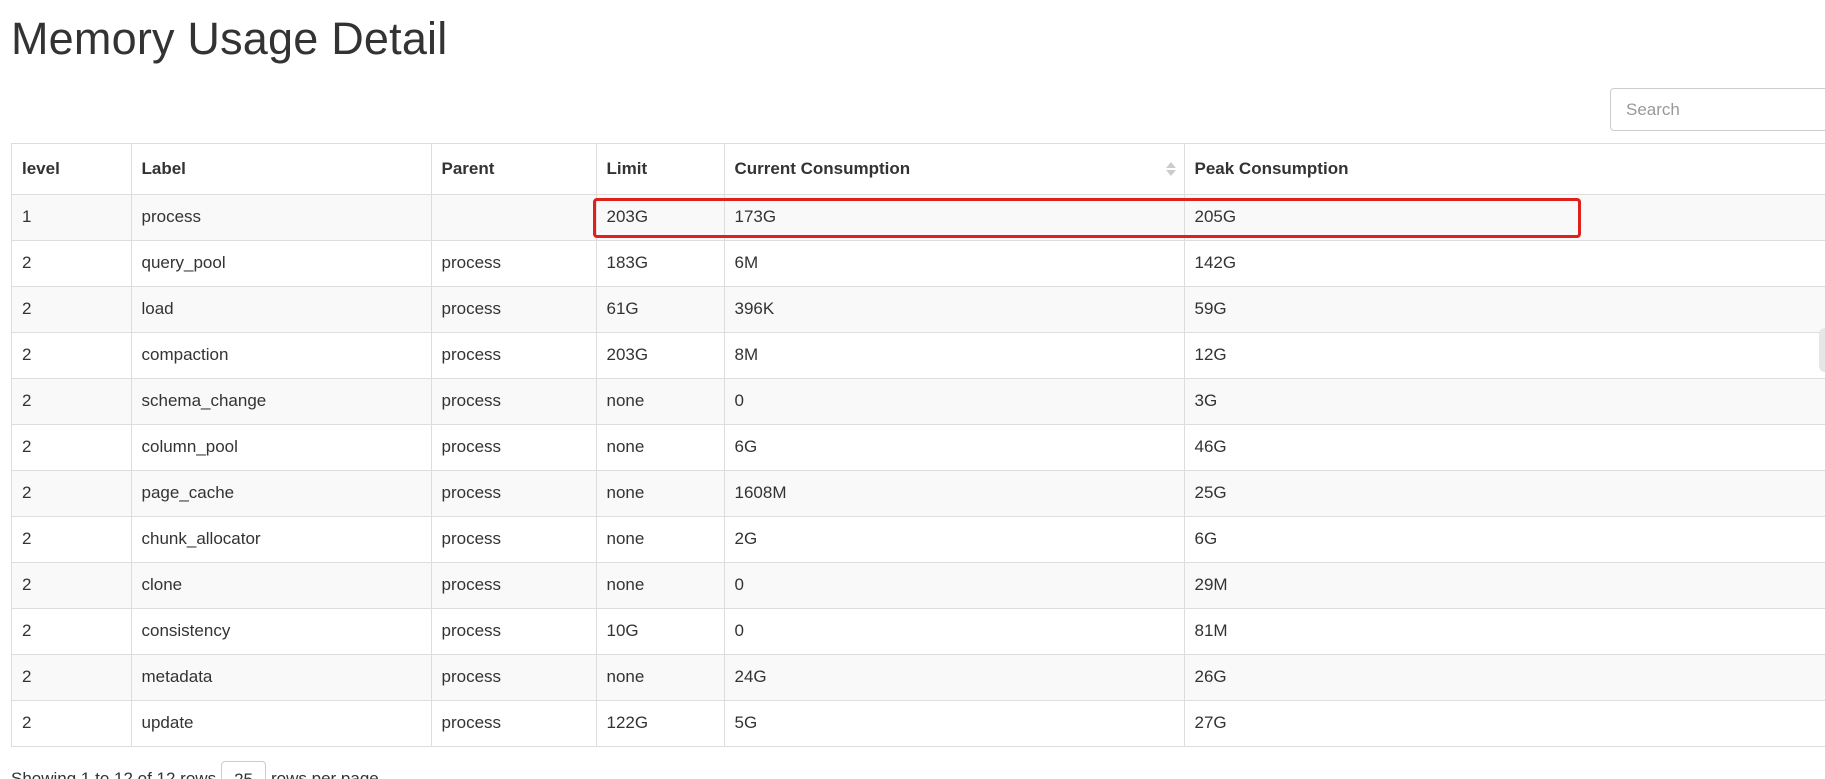 The height and width of the screenshot is (779, 1825). I want to click on table-row: 2 metadata process none 24G 26G, so click(918, 677).